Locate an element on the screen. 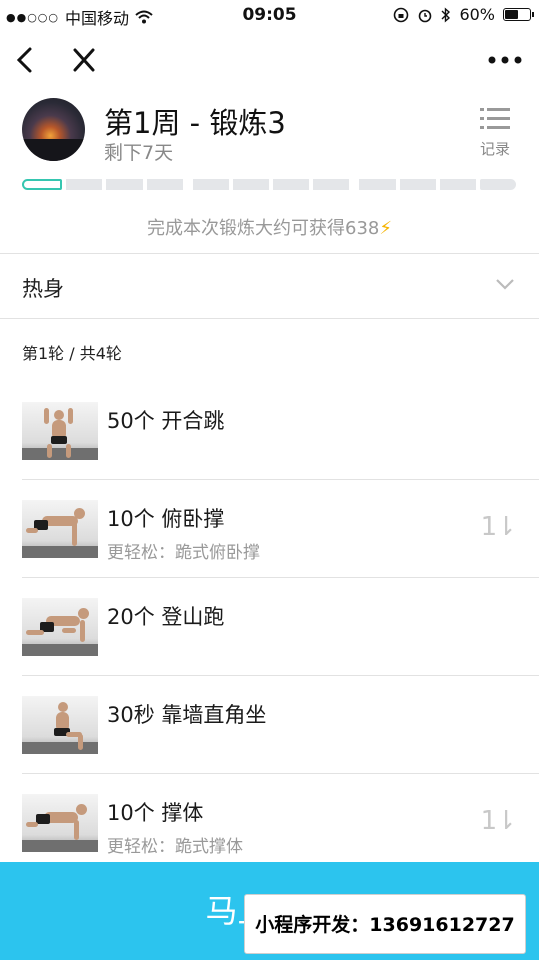 The image size is (539, 960). warmup-section: 热身 is located at coordinates (269, 286).